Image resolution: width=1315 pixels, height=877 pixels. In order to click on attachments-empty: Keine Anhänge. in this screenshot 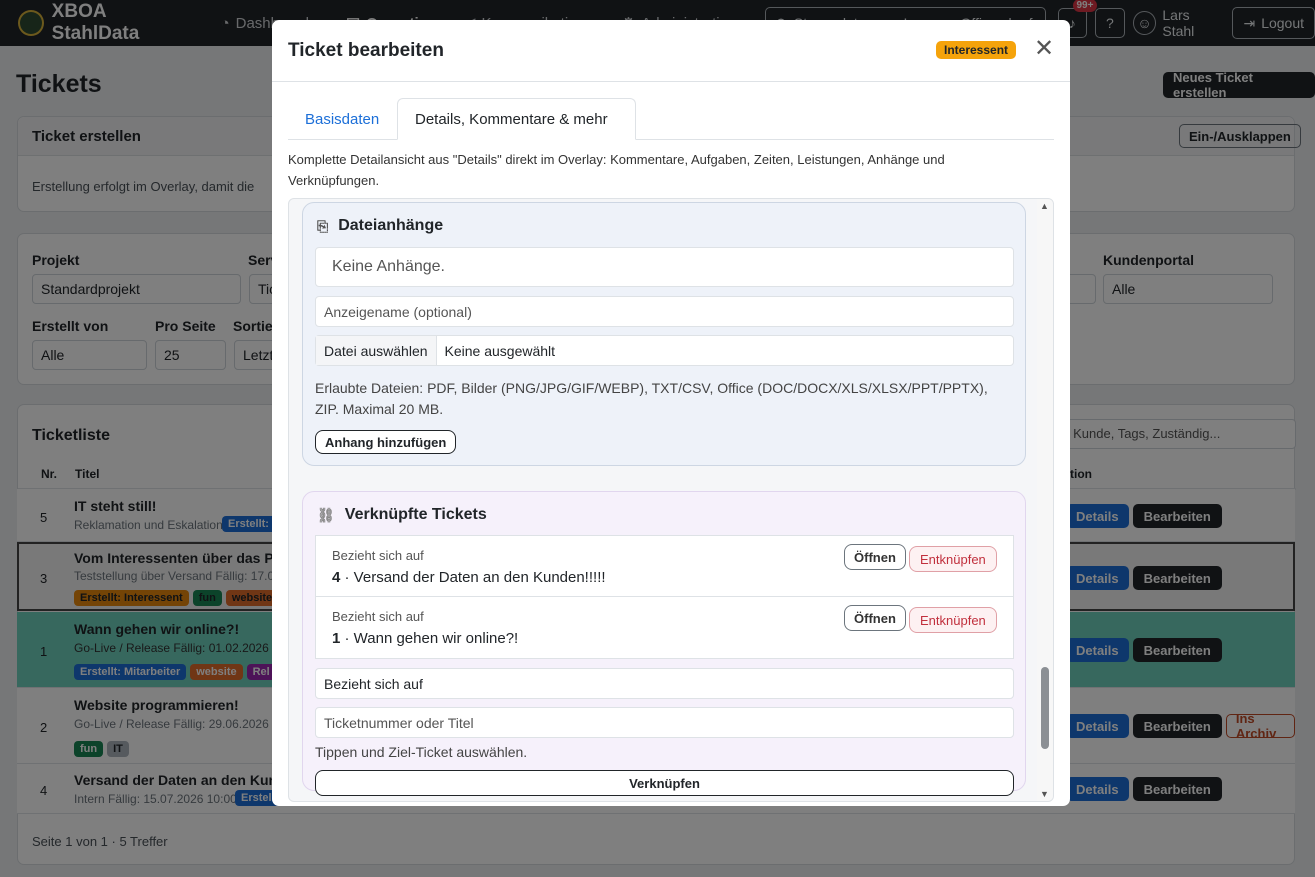, I will do `click(664, 267)`.